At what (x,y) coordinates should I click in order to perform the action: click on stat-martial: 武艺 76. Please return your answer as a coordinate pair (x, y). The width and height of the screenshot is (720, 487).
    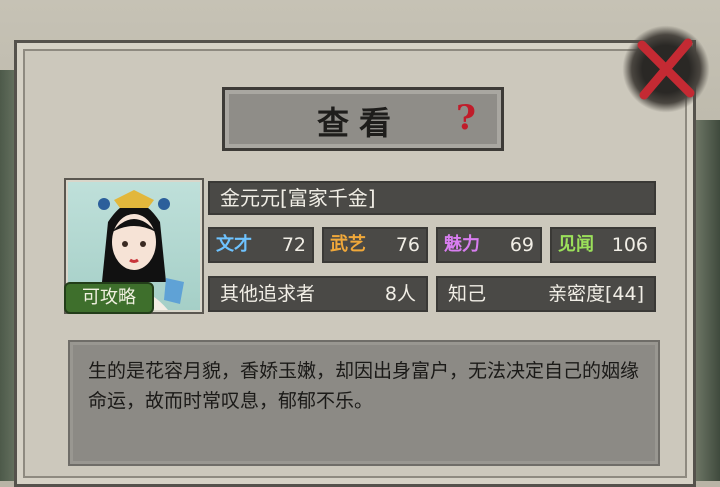
    Looking at the image, I should click on (375, 245).